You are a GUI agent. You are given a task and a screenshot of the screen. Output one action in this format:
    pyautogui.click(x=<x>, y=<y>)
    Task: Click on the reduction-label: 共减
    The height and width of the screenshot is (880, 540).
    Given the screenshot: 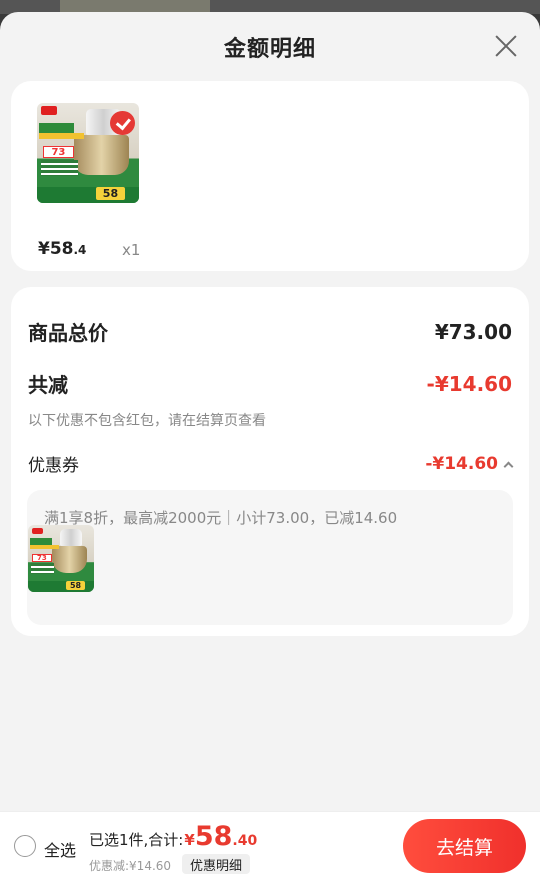 What is the action you would take?
    pyautogui.click(x=48, y=385)
    